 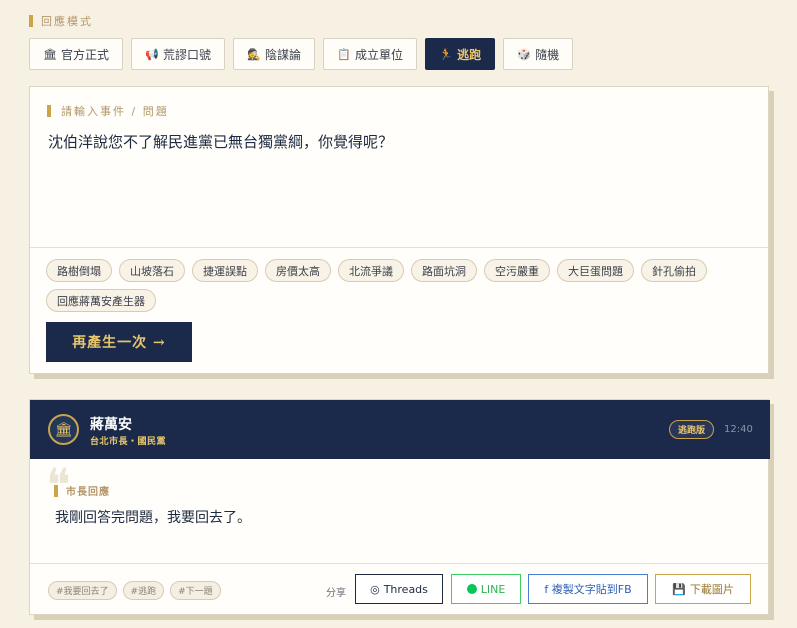 I want to click on mode-button-slogan: 📢 荒謬口號, so click(x=178, y=54).